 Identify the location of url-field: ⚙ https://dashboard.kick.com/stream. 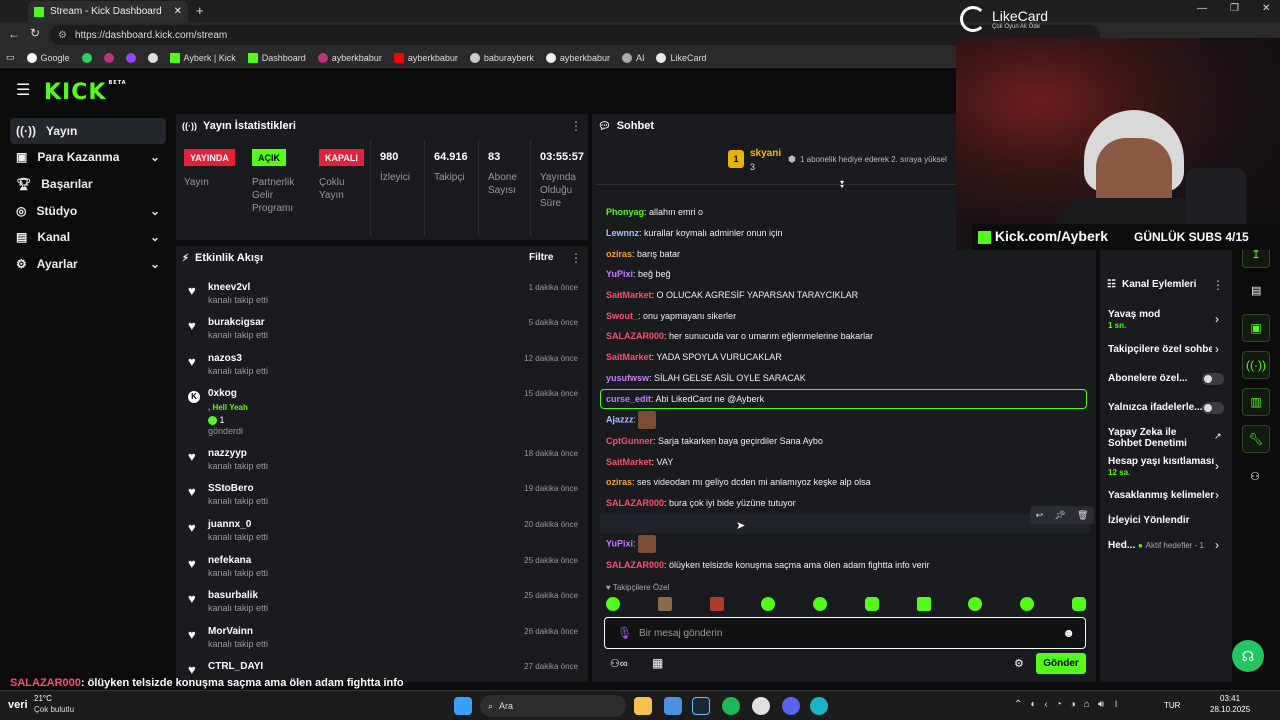
(575, 35).